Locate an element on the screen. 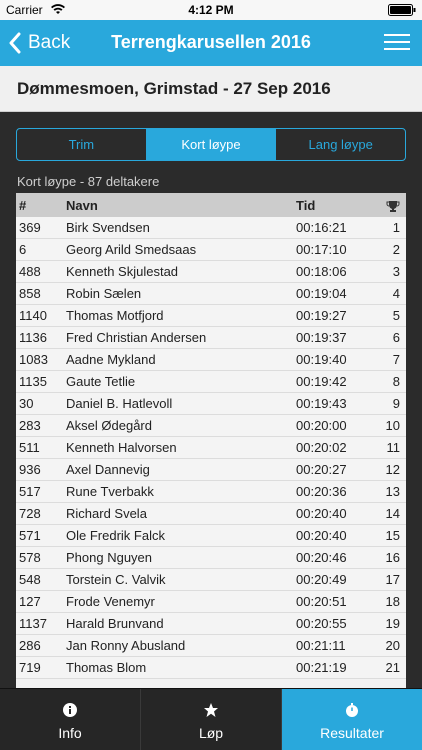 This screenshot has height=750, width=422. table-row: 127 Frode Venemyr 00:20:51 18 is located at coordinates (211, 602).